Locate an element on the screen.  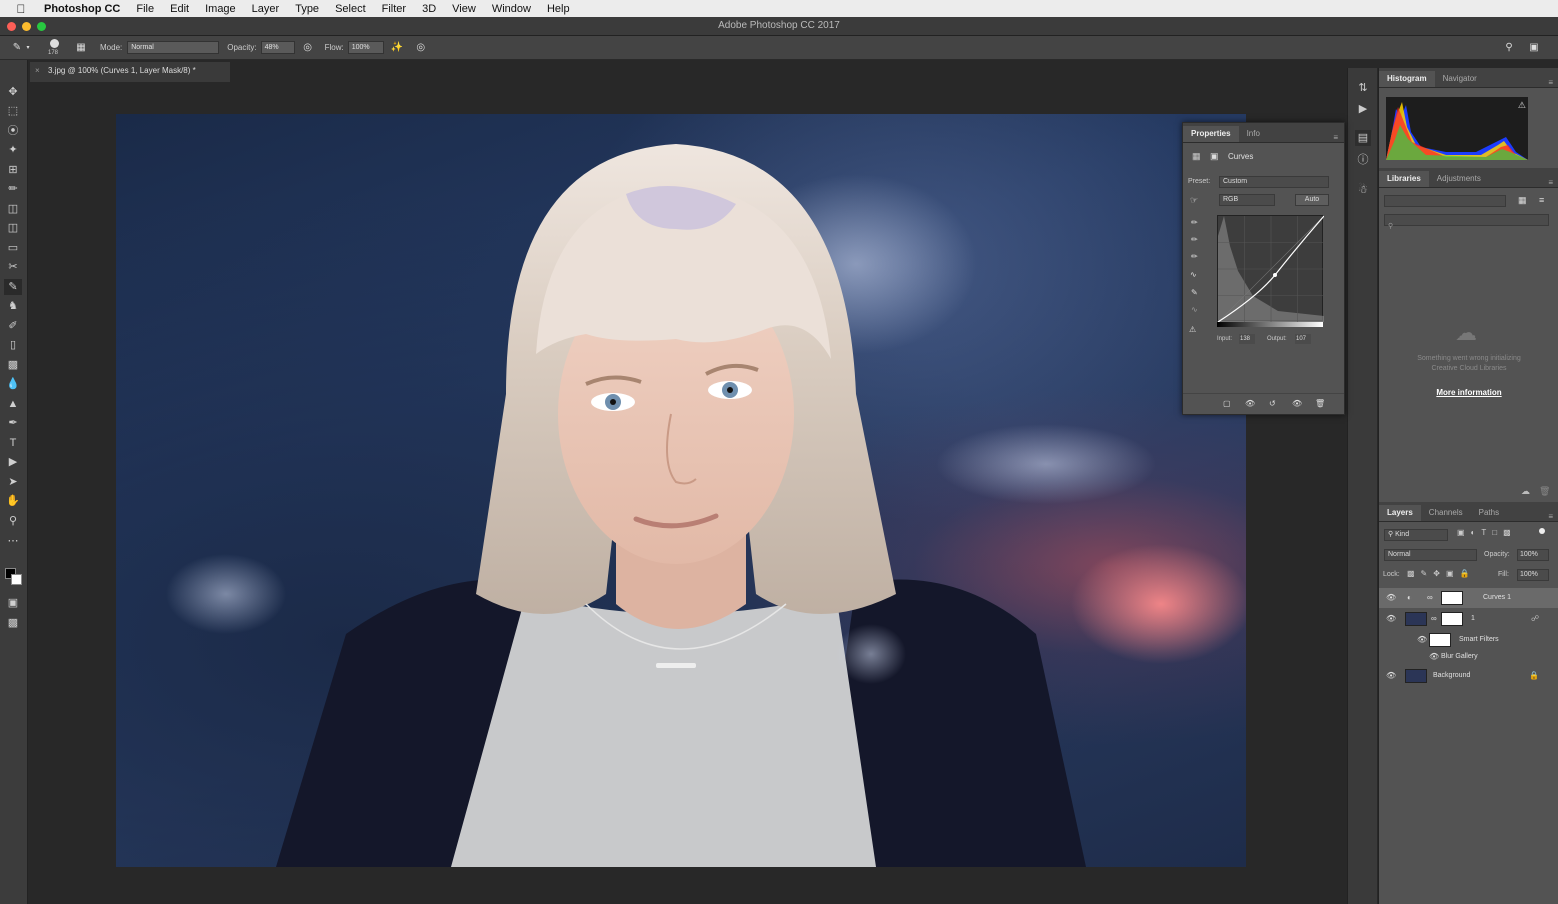
opacity-field: 48% is located at coordinates (277, 47).